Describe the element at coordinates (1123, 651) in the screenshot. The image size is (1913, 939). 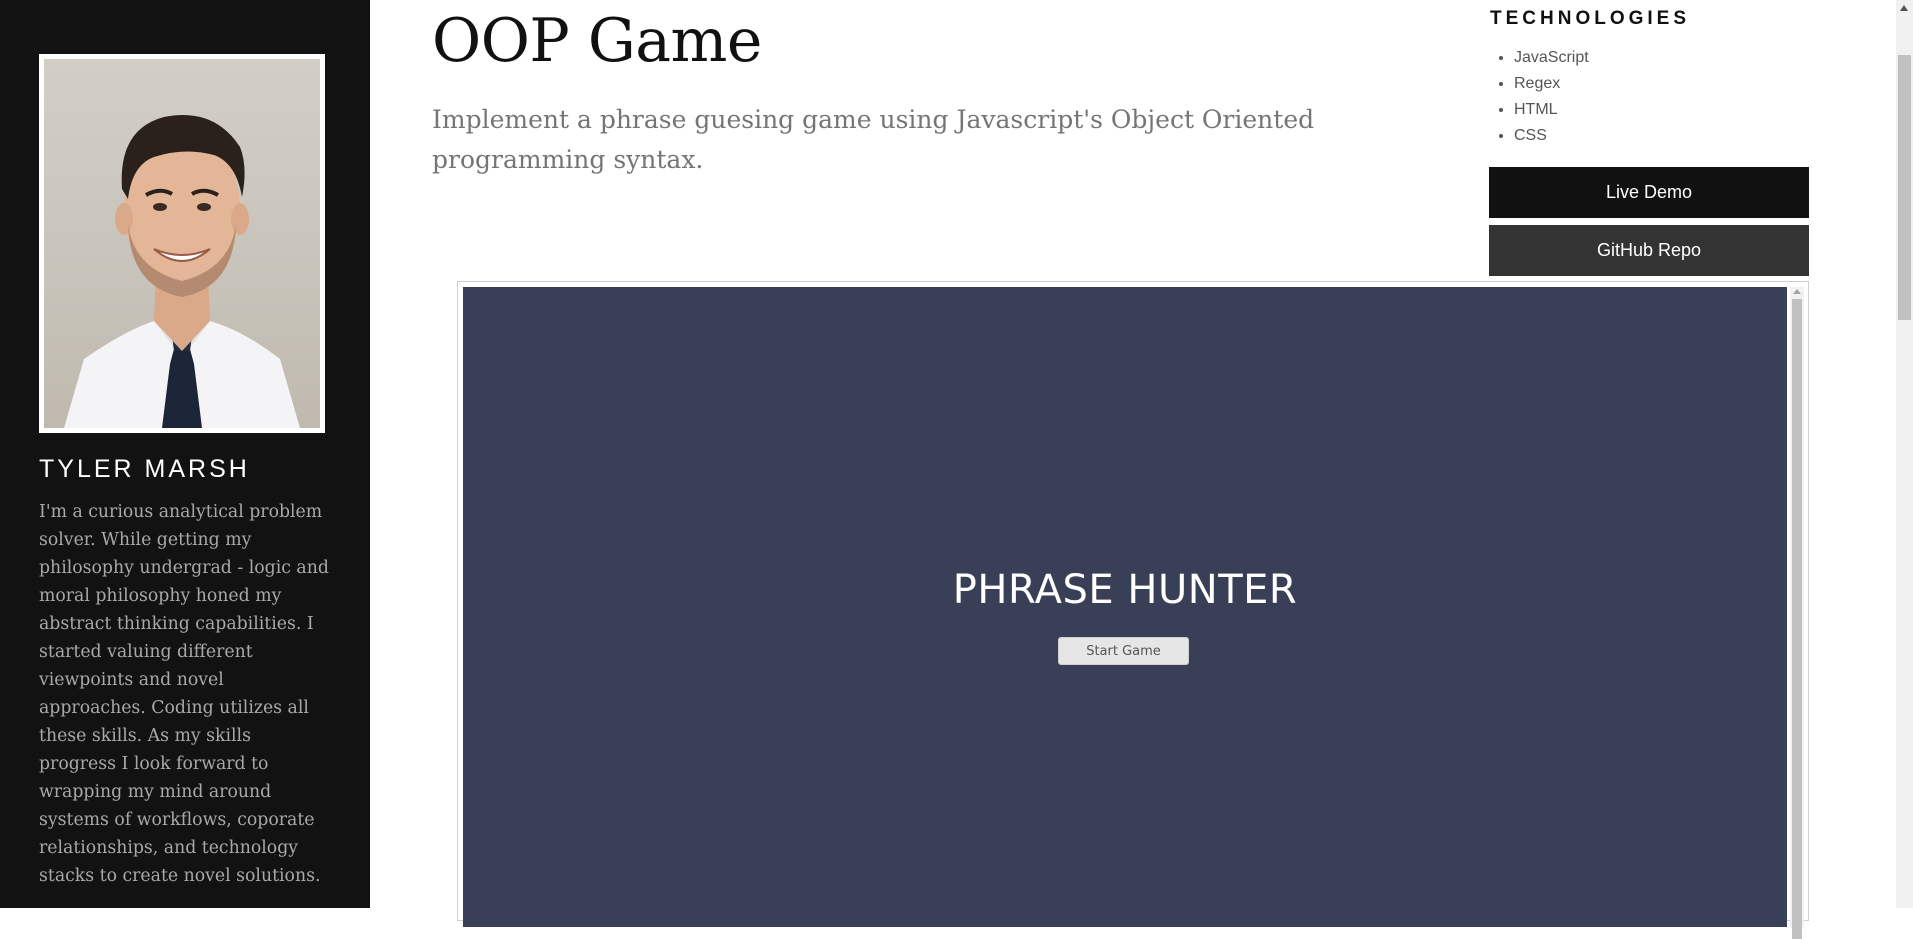
I see `start-game-button: Start Game` at that location.